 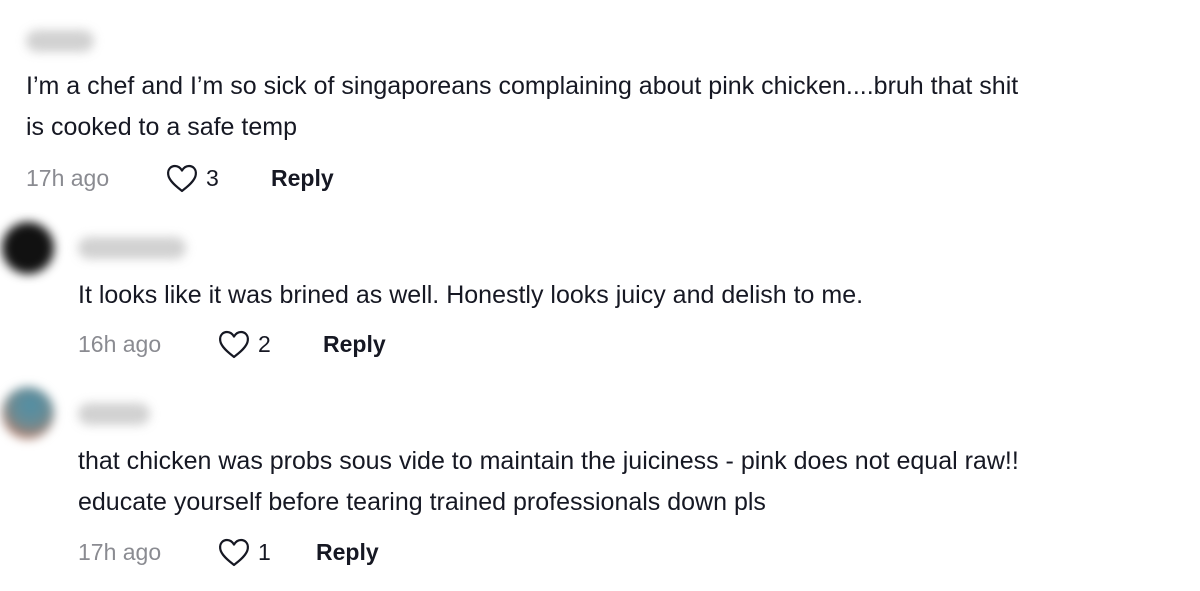 What do you see at coordinates (347, 552) in the screenshot?
I see `reply-button: Reply` at bounding box center [347, 552].